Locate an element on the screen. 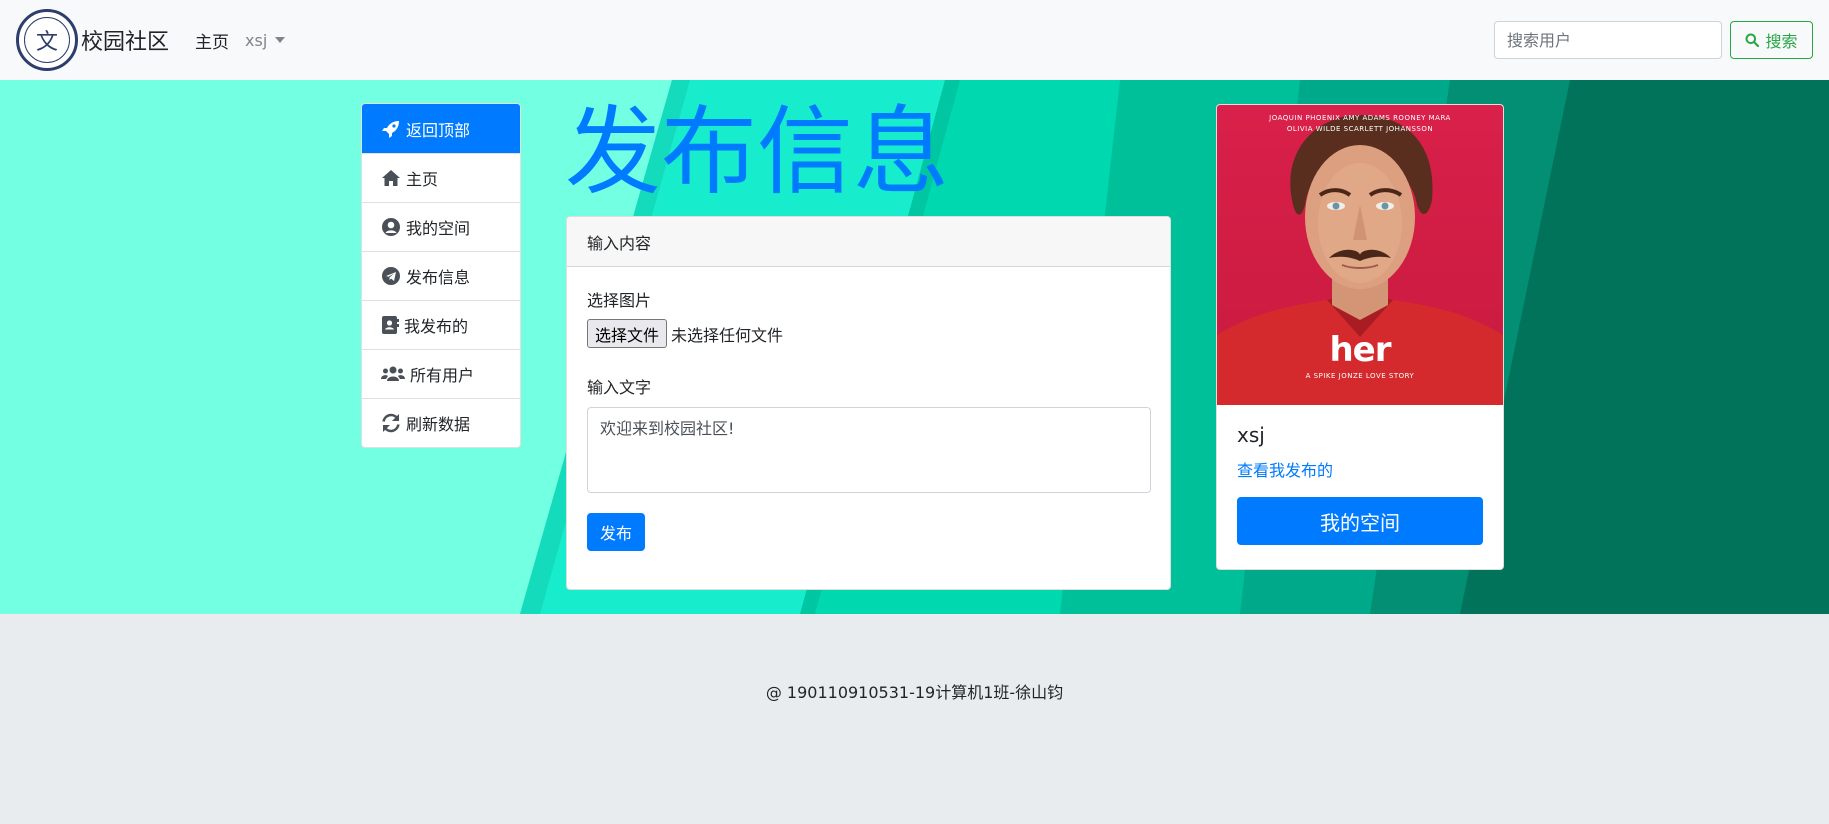 Image resolution: width=1829 pixels, height=824 pixels. sidebar-item-label: 刷新数据 is located at coordinates (438, 424).